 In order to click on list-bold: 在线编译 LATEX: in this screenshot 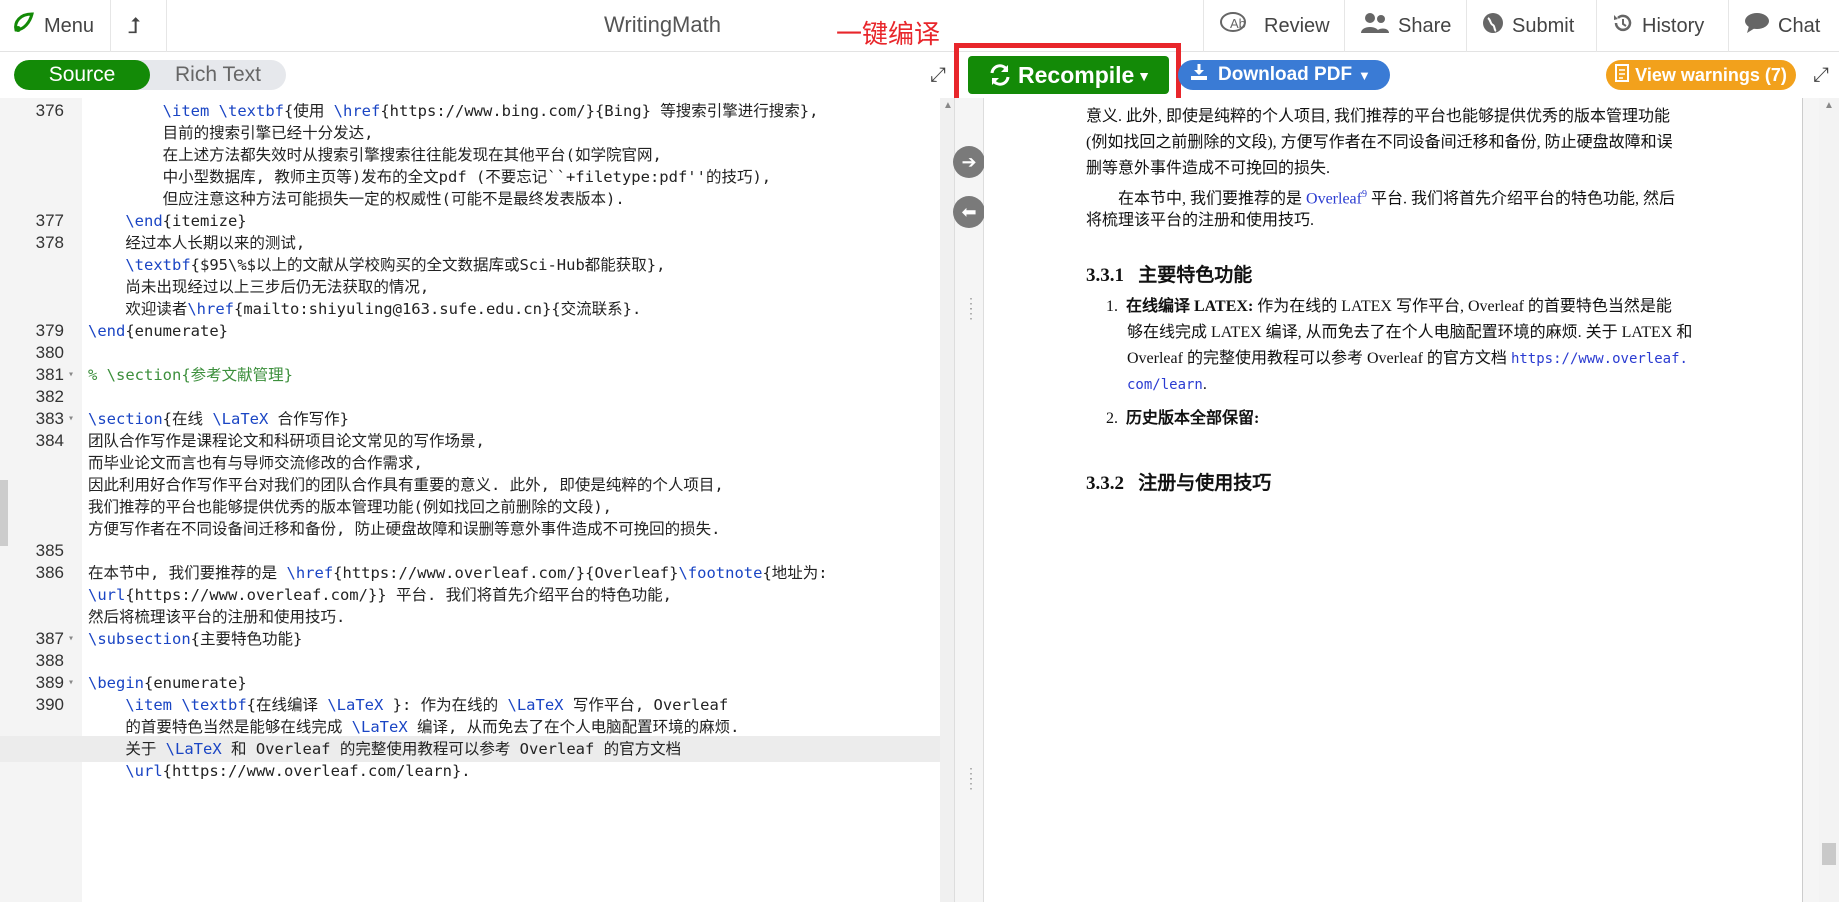, I will do `click(1190, 306)`.